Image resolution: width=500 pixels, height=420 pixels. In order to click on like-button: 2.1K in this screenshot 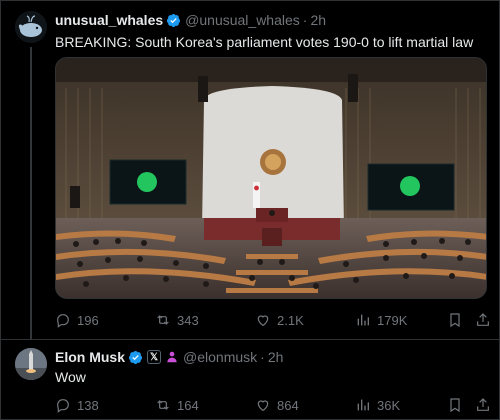, I will do `click(279, 320)`.